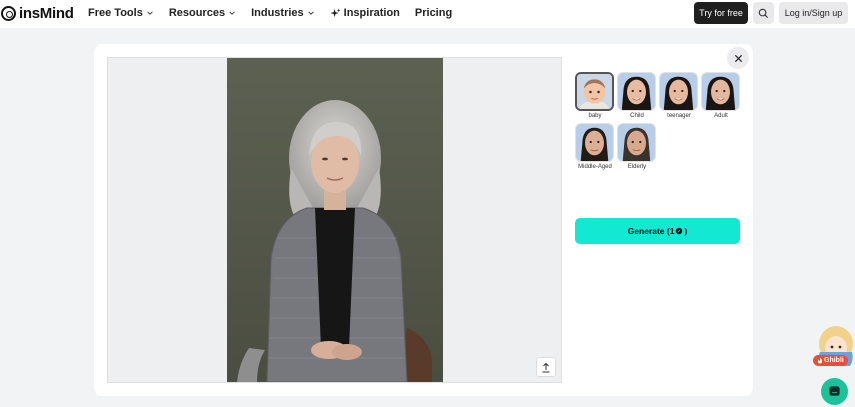 The image size is (855, 407). What do you see at coordinates (721, 13) in the screenshot?
I see `try-for-free-button: Try for free` at bounding box center [721, 13].